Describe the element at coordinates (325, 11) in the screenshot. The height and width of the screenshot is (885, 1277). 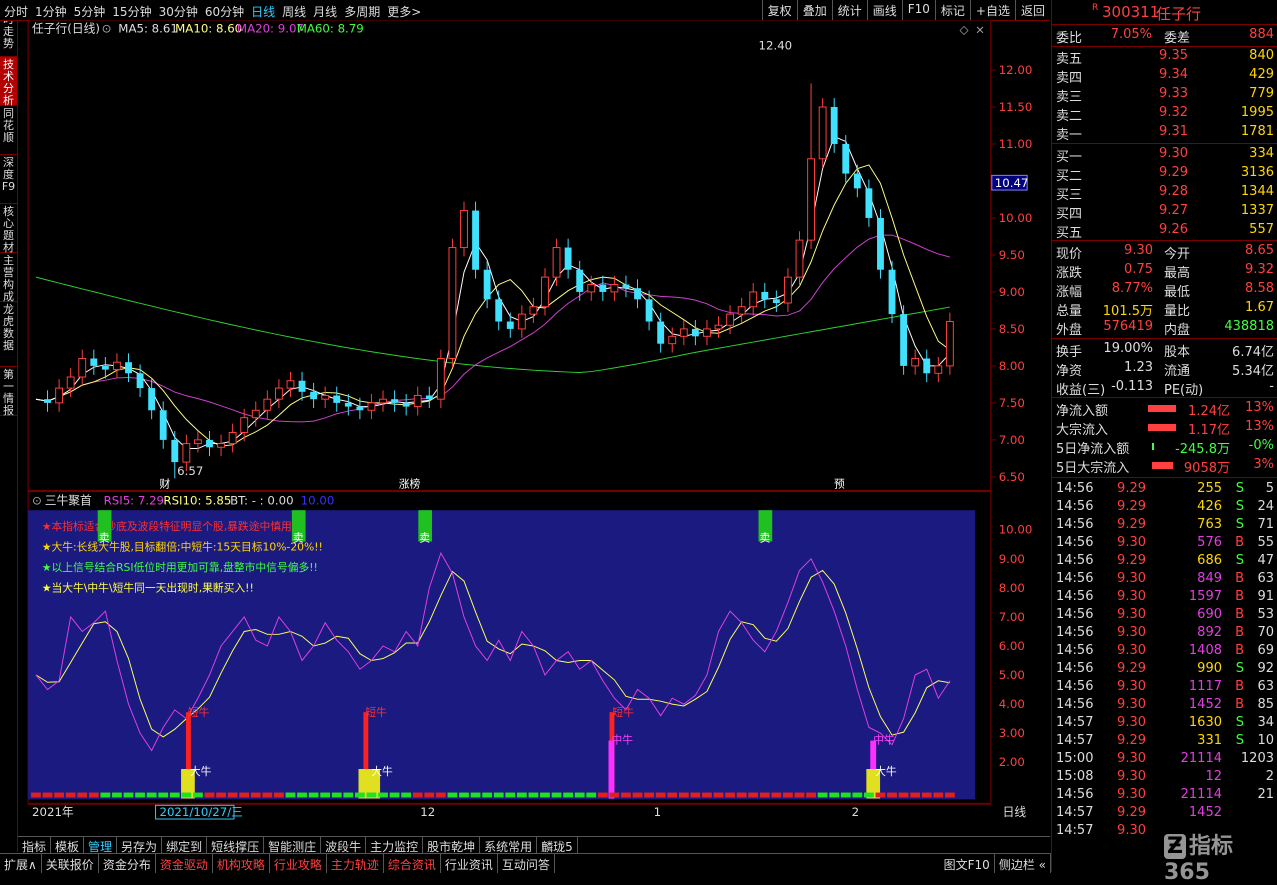
I see `period-tab-8: 月线` at that location.